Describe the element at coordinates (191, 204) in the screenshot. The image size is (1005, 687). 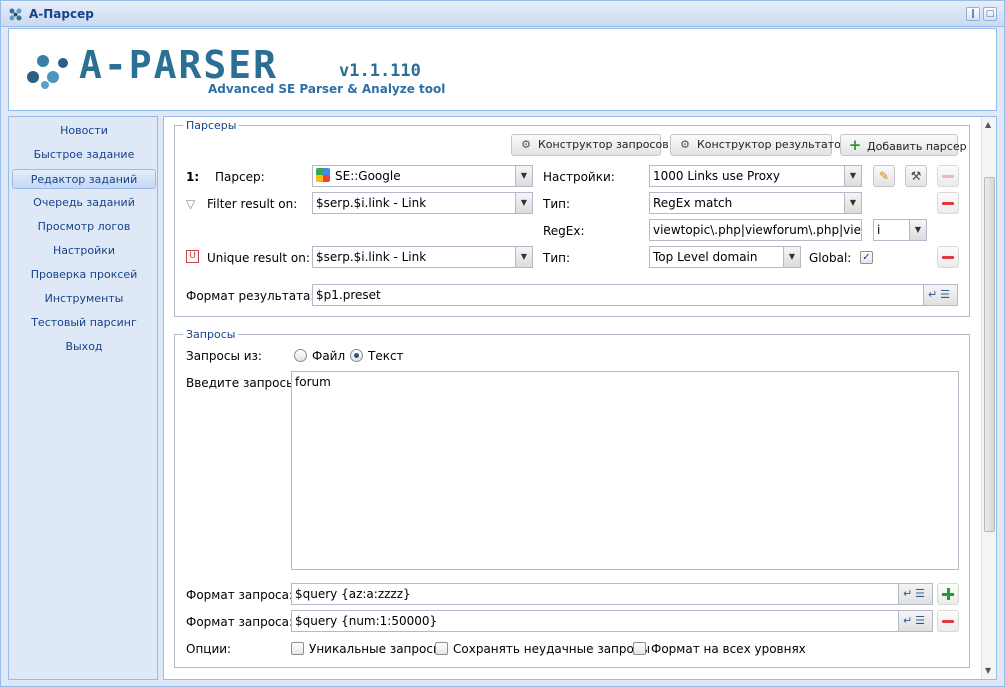
I see `filter-icon: ▽` at that location.